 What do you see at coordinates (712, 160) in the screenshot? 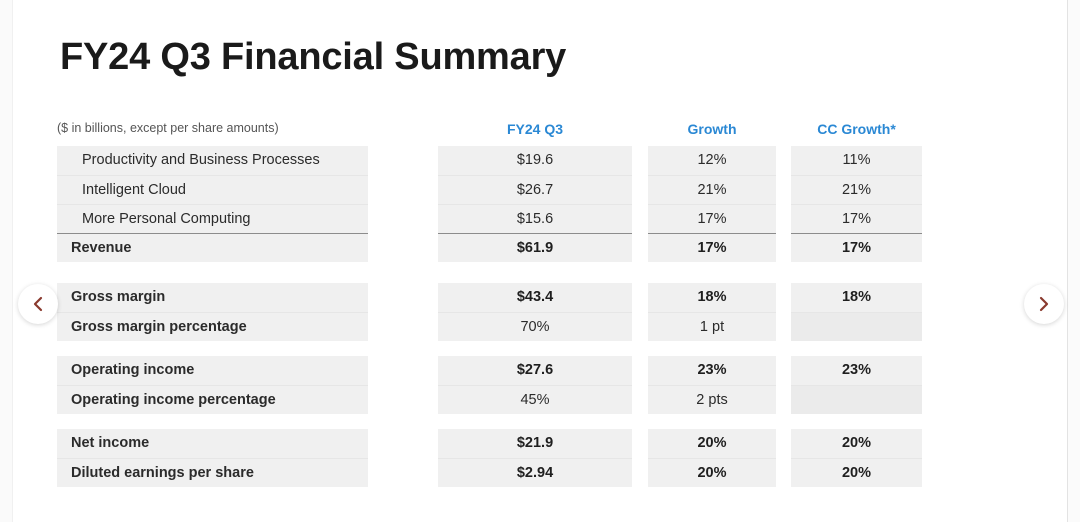
I see `cell-growth: 12%` at bounding box center [712, 160].